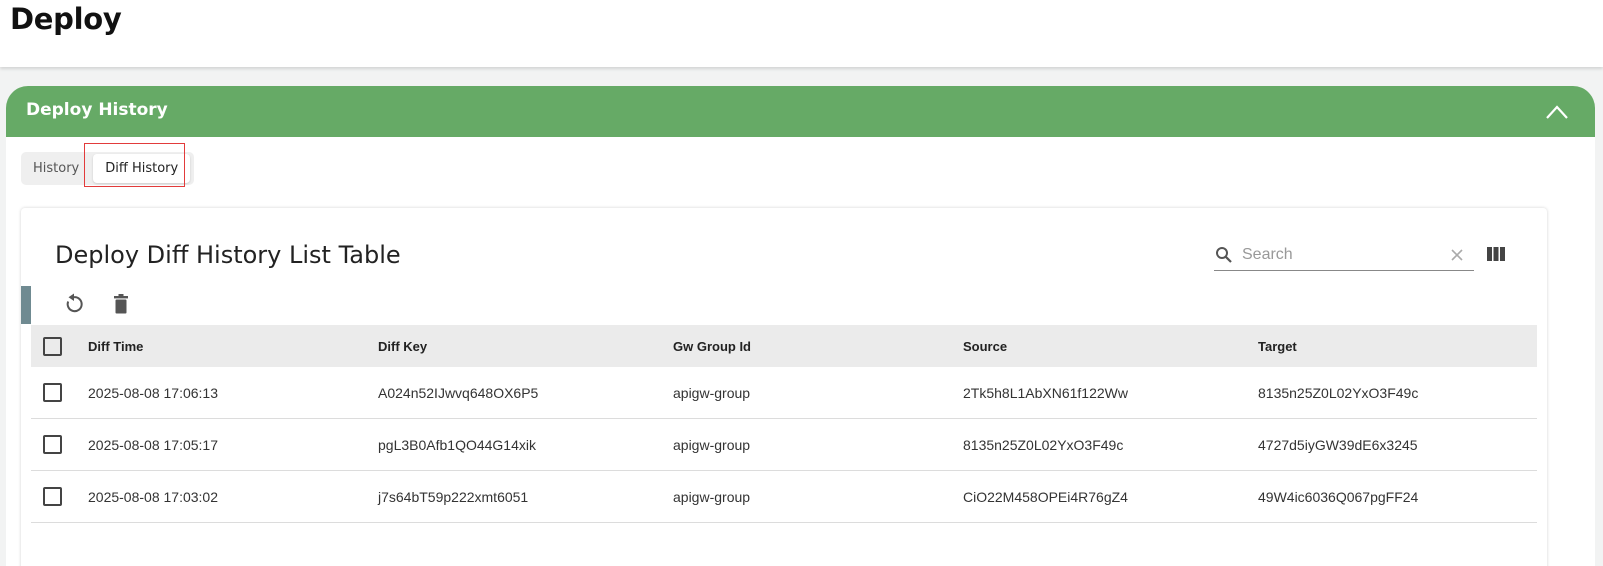 This screenshot has height=566, width=1603. I want to click on cell-source: 8135n25Z0L02YxO3F49c, so click(1110, 444).